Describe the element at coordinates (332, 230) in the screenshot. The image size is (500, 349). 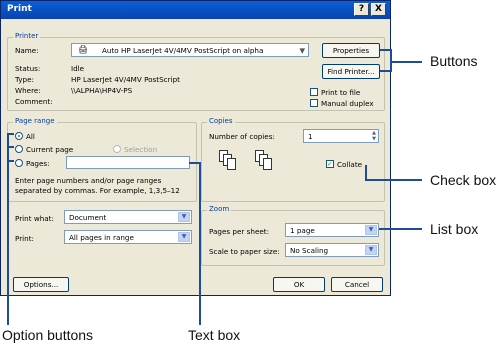
I see `pages-per-sheet-select: 1 page ▼` at that location.